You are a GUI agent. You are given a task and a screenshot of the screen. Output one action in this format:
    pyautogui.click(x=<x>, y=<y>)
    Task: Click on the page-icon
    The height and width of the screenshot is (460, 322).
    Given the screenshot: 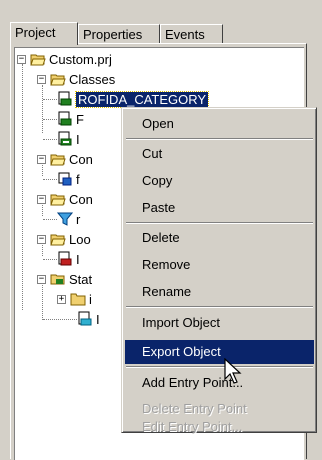 What is the action you would take?
    pyautogui.click(x=85, y=319)
    